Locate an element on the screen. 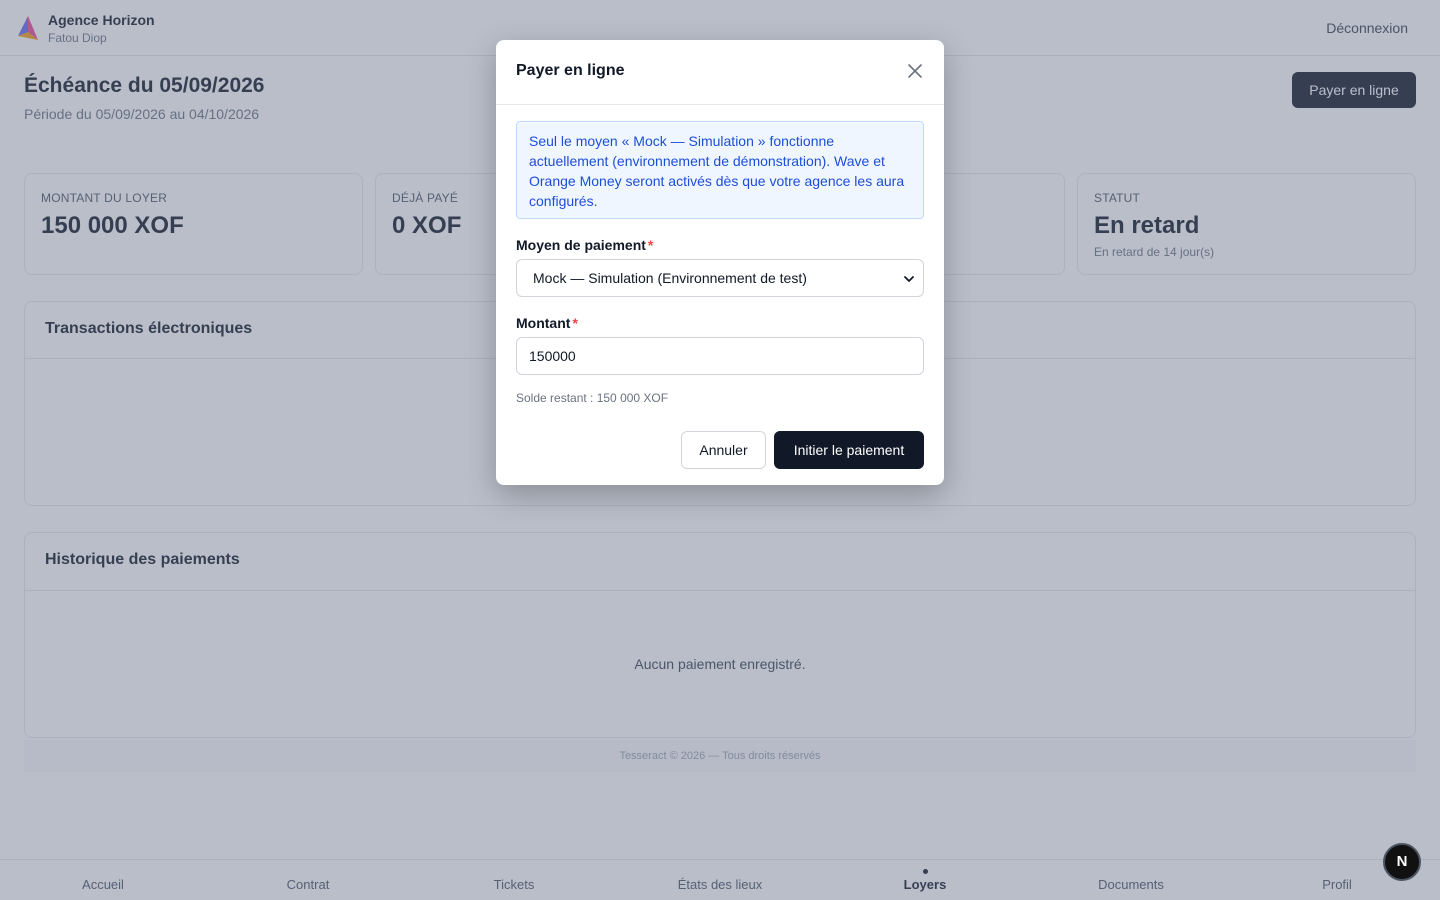 This screenshot has width=1440, height=900. amount-label: Montant * is located at coordinates (547, 323).